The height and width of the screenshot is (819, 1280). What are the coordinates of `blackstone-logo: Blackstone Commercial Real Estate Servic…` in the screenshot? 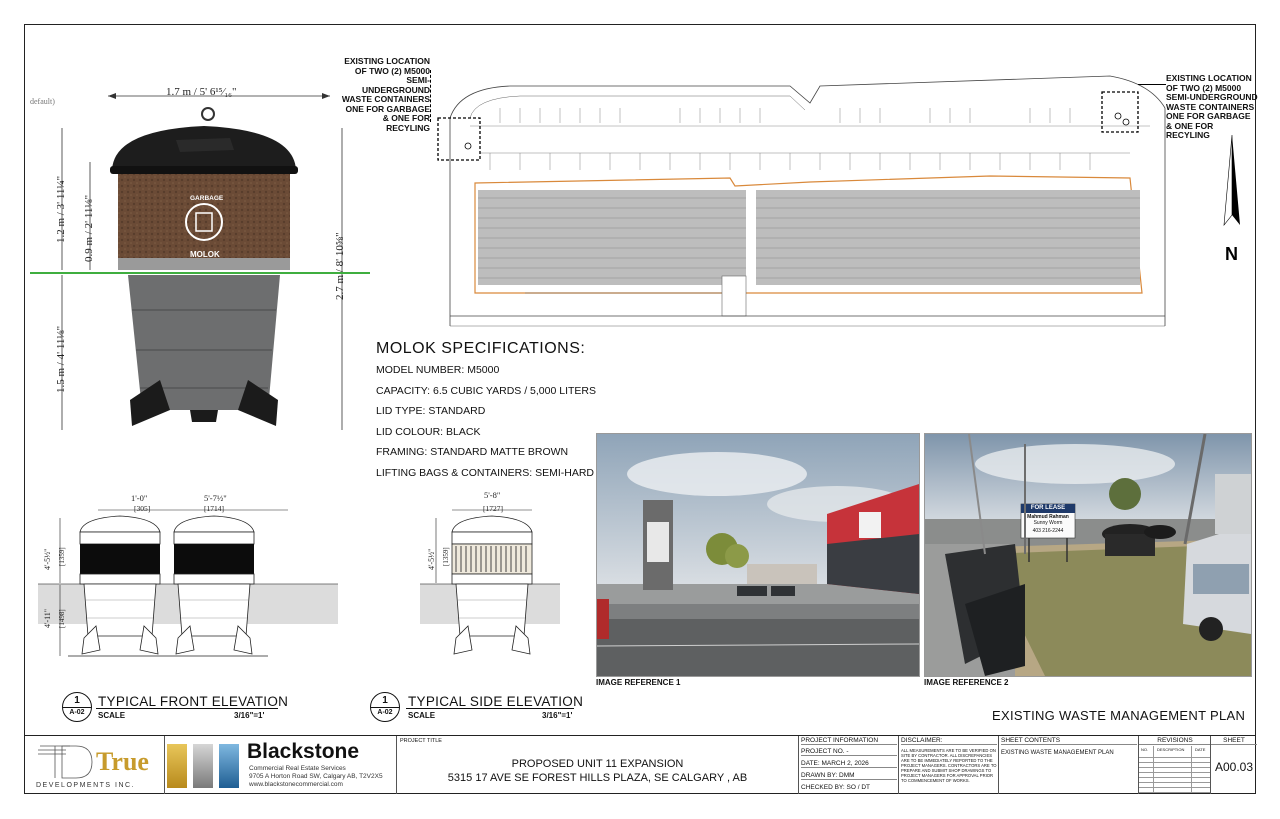 It's located at (280, 765).